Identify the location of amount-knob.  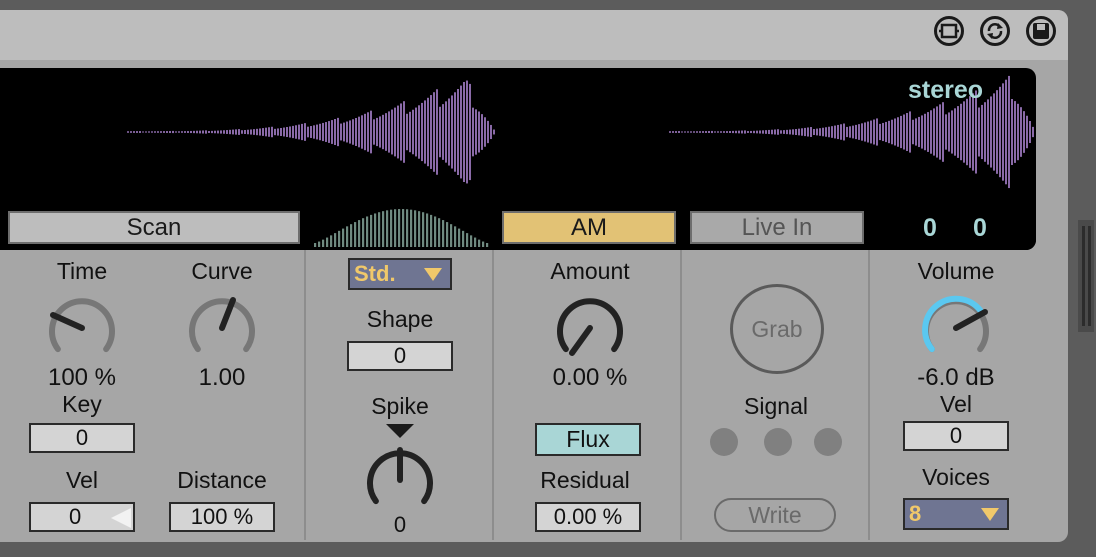
(590, 328).